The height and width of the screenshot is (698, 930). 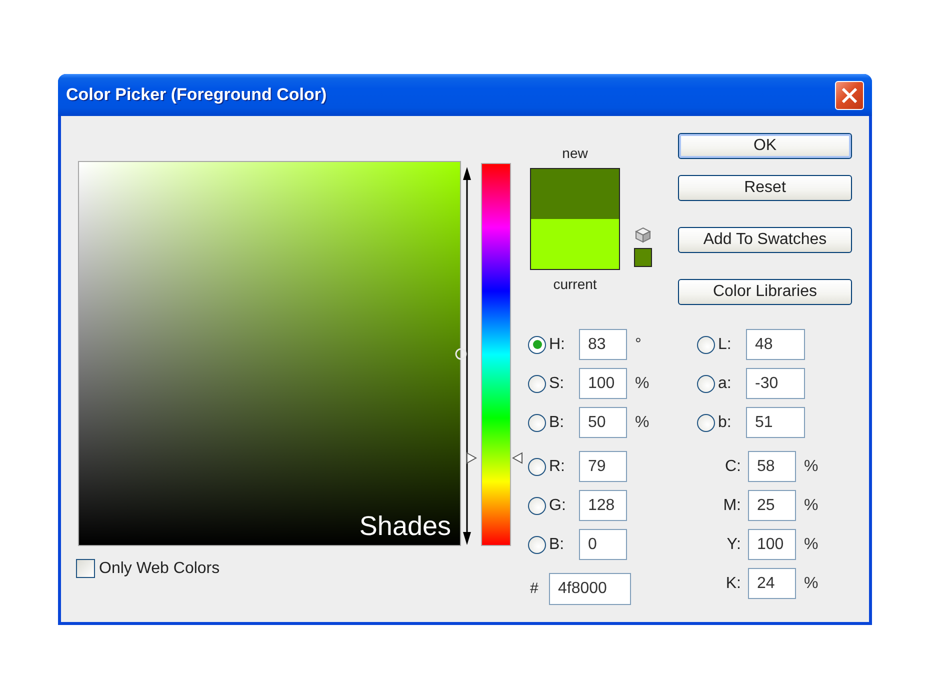 I want to click on field-label: H:, so click(x=557, y=345).